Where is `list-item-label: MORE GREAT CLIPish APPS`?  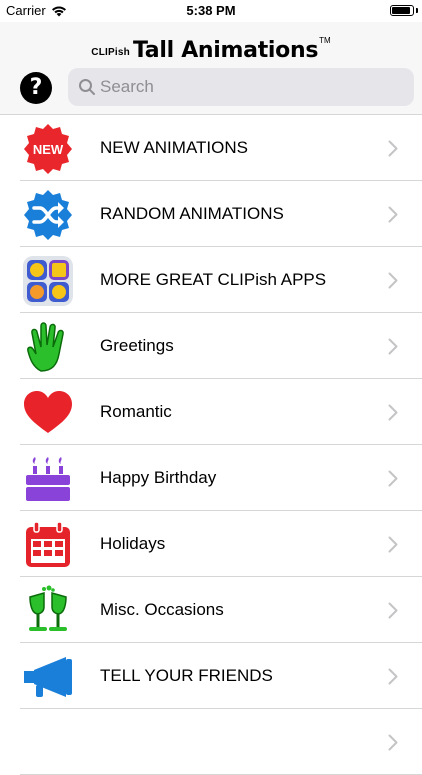
list-item-label: MORE GREAT CLIPish APPS is located at coordinates (213, 279).